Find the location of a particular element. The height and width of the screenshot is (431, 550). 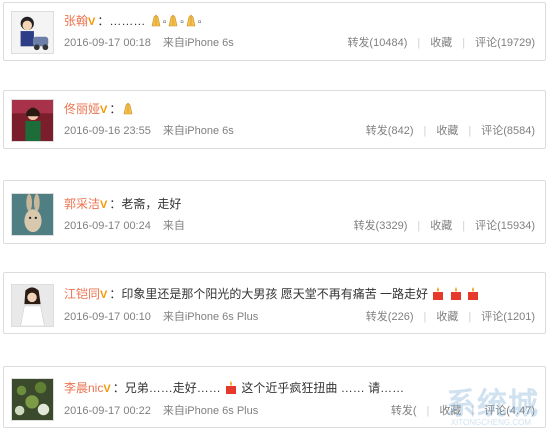

comment-actions: 转发(3329) | 收藏 | 评论(15934) is located at coordinates (444, 226).